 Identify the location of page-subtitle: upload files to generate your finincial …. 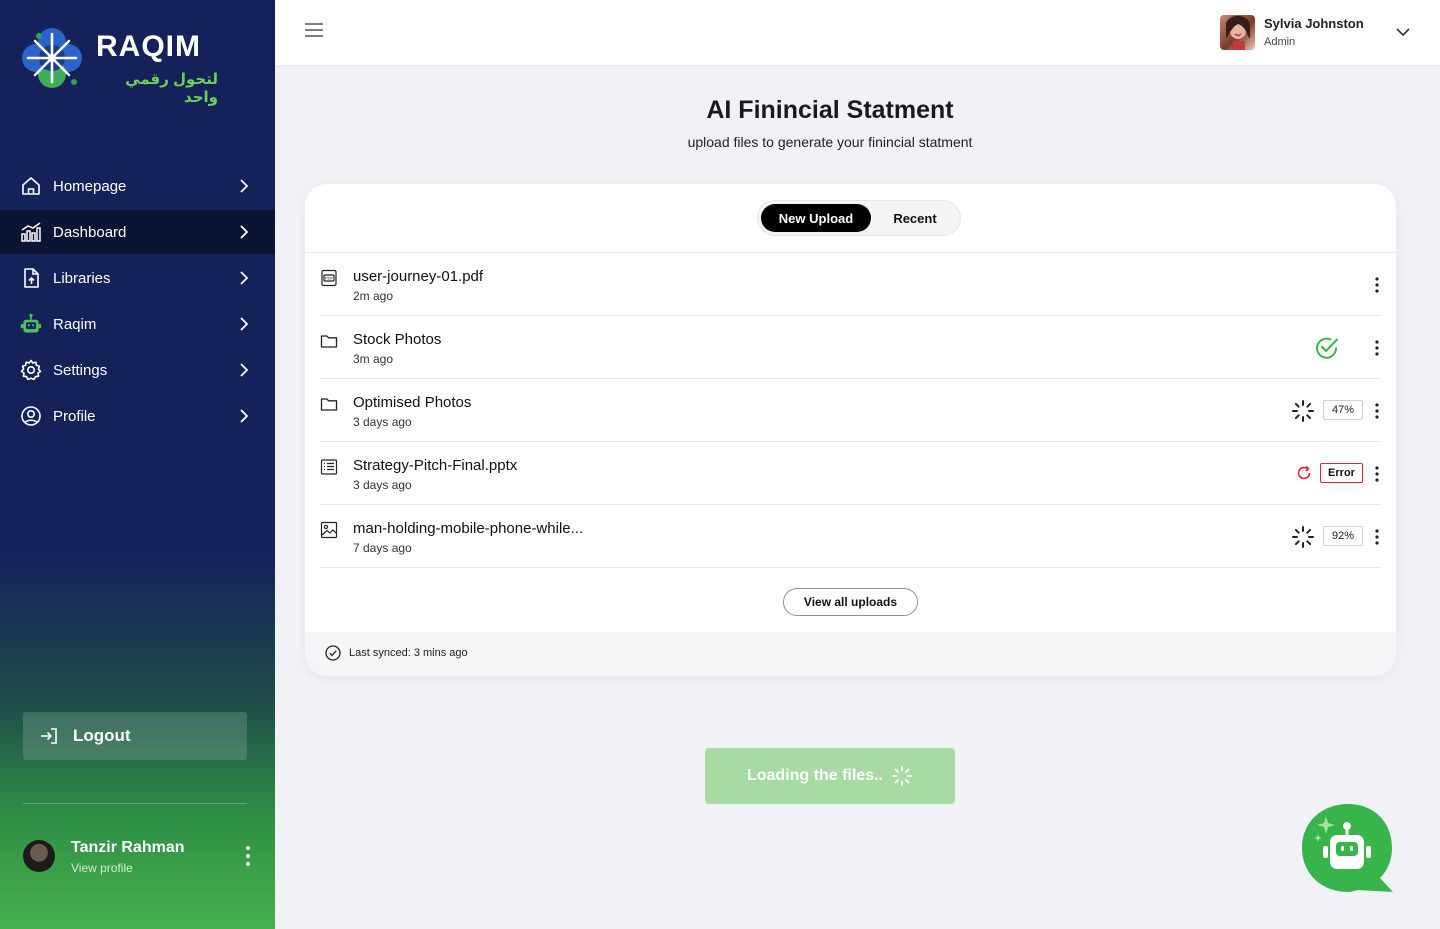
(830, 142).